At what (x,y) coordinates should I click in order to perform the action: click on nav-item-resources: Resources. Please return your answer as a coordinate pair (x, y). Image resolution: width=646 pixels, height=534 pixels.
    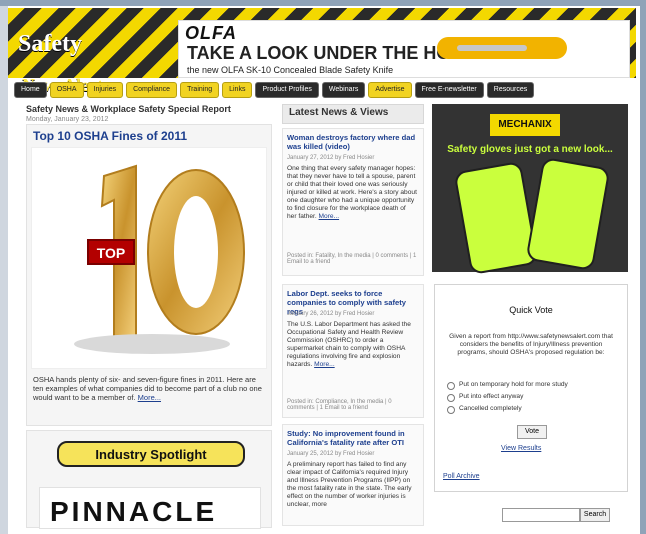
    Looking at the image, I should click on (510, 90).